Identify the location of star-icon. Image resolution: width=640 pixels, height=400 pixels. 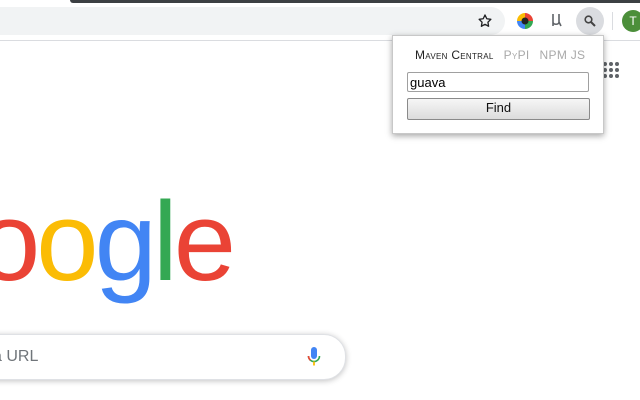
(485, 21).